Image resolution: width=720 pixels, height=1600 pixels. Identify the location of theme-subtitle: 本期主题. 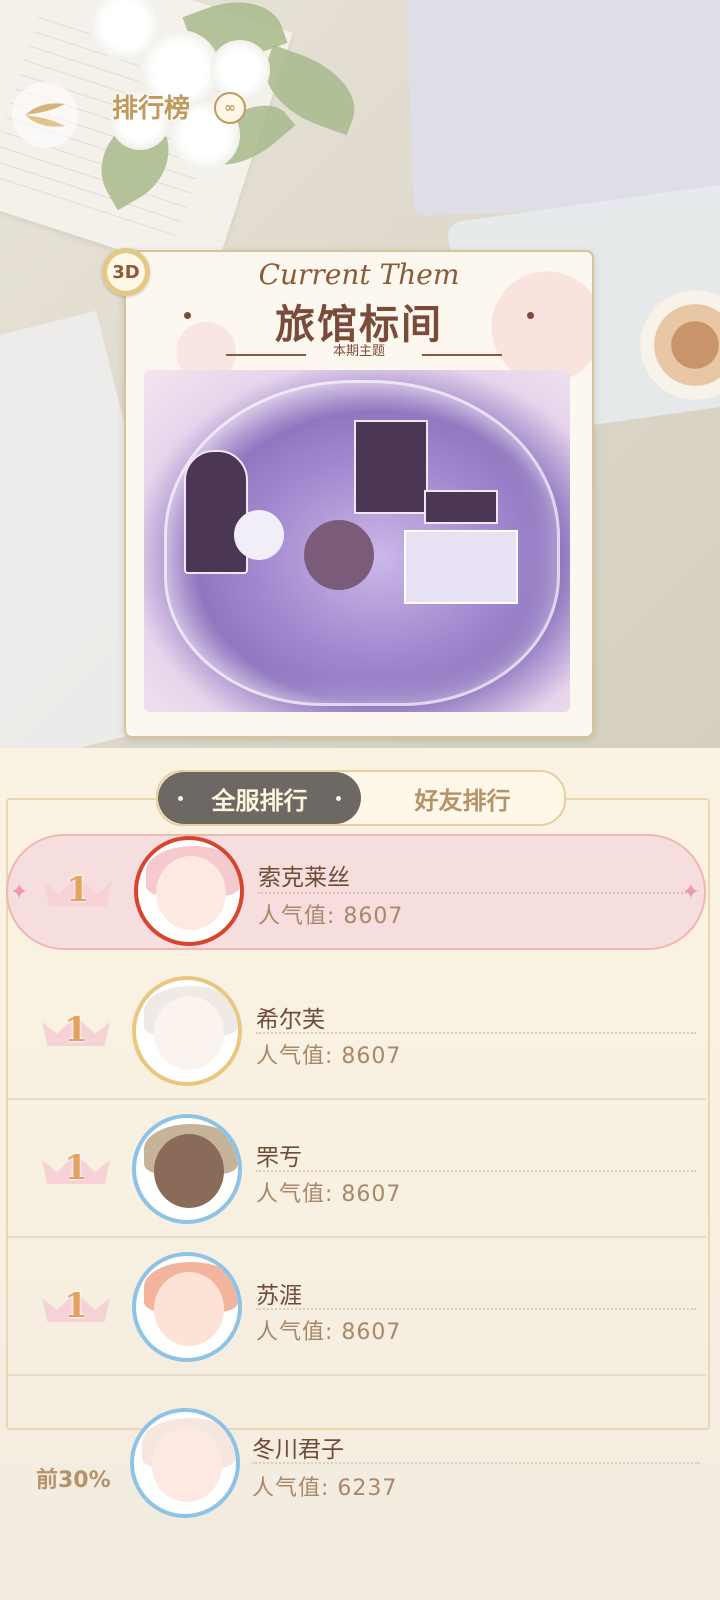
(358, 351).